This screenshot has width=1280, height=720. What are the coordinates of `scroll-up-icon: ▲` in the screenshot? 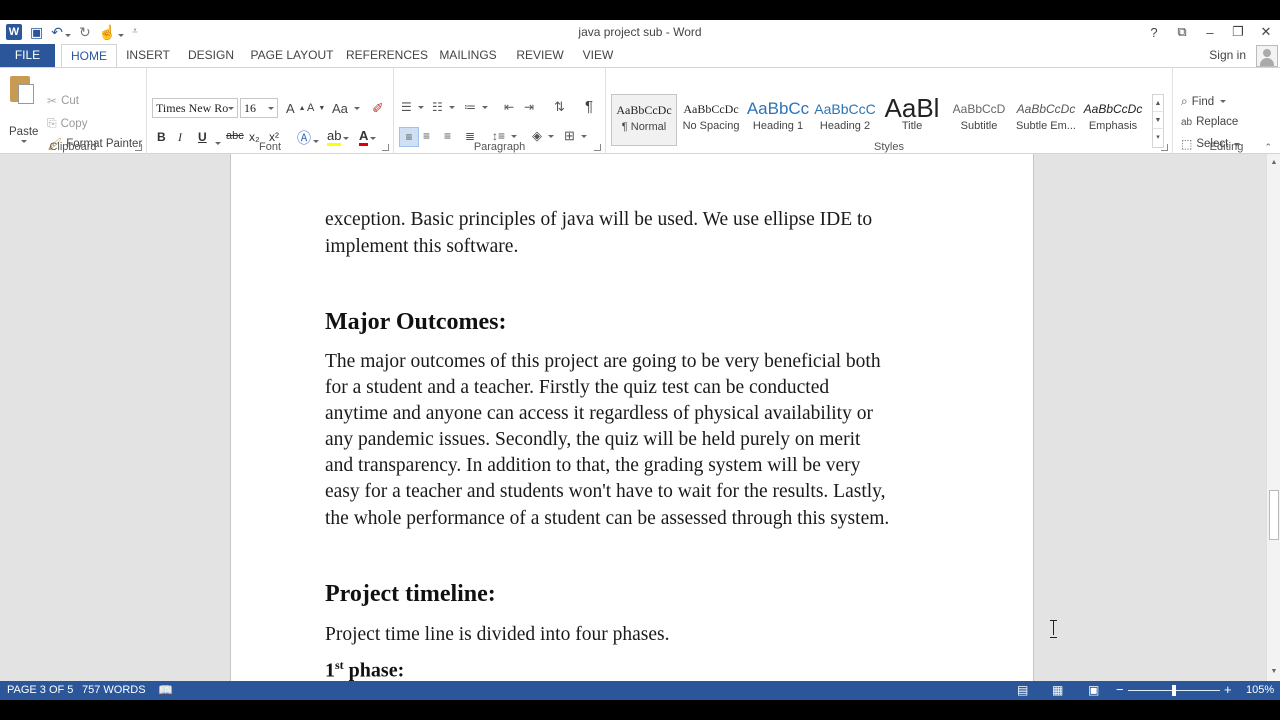 It's located at (1273, 163).